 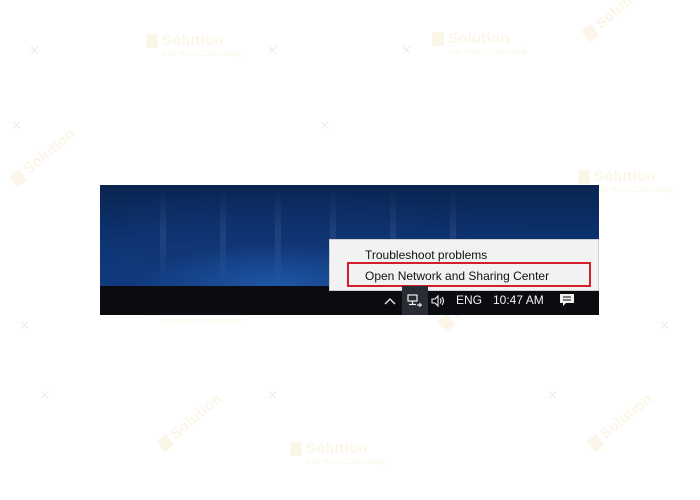 I want to click on network-icon, so click(x=415, y=300).